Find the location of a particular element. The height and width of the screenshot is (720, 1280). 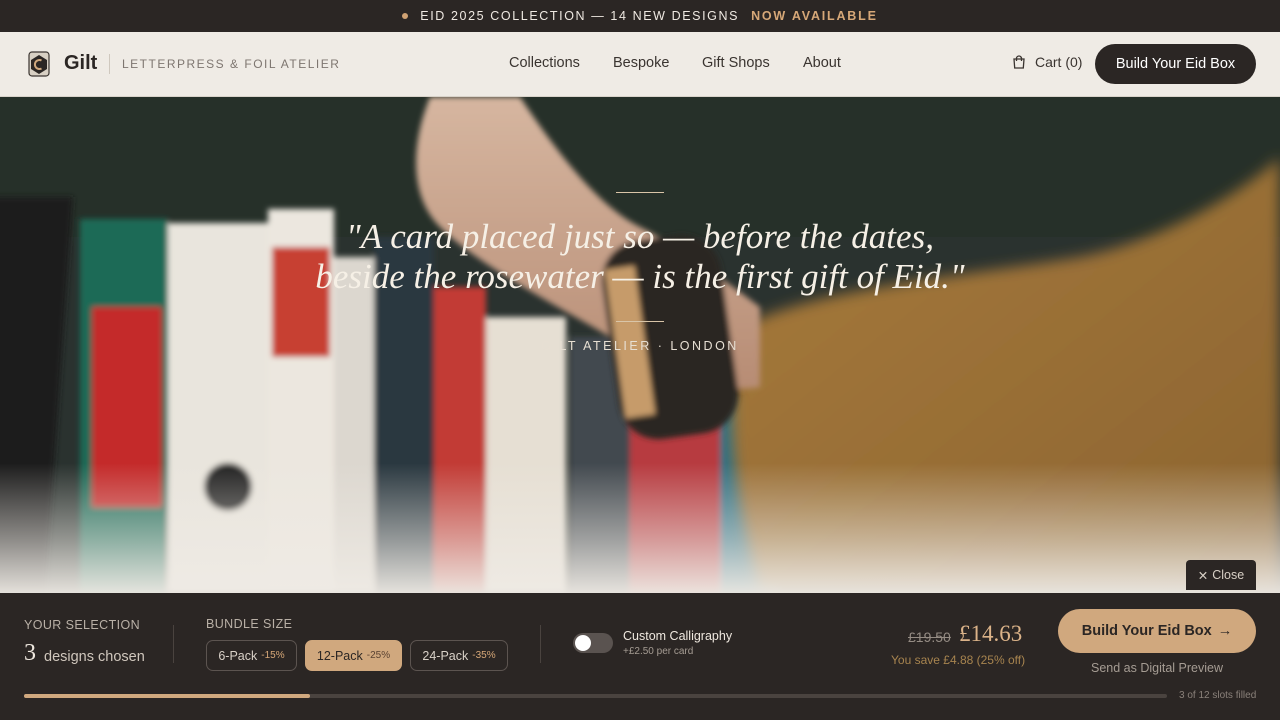

brand-tagline: LETTERPRESS & FOIL ATELIER is located at coordinates (231, 64).